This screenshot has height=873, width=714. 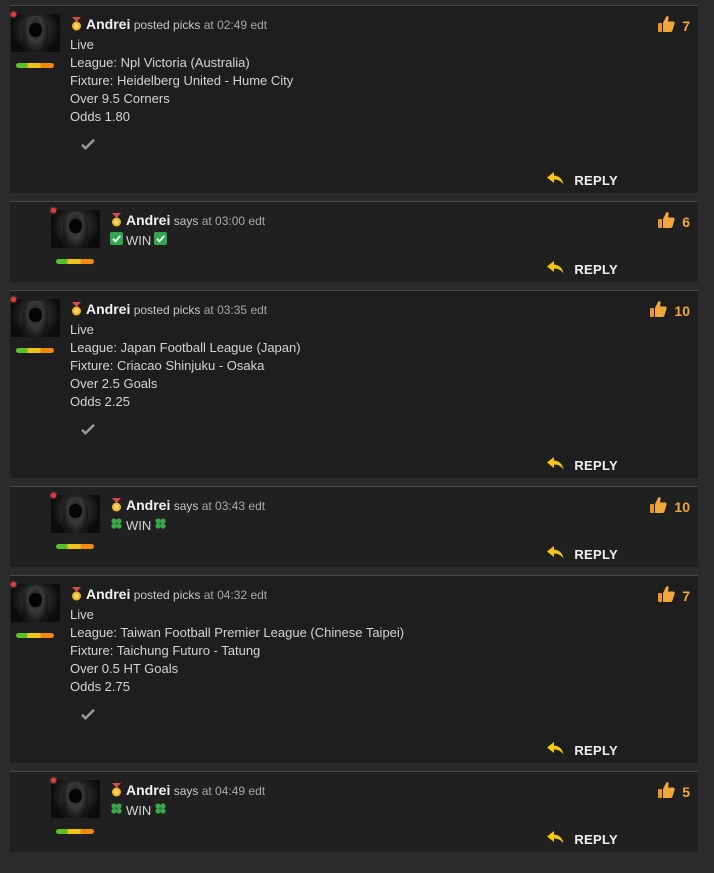 What do you see at coordinates (233, 506) in the screenshot?
I see `post-time: at 03:43 edt` at bounding box center [233, 506].